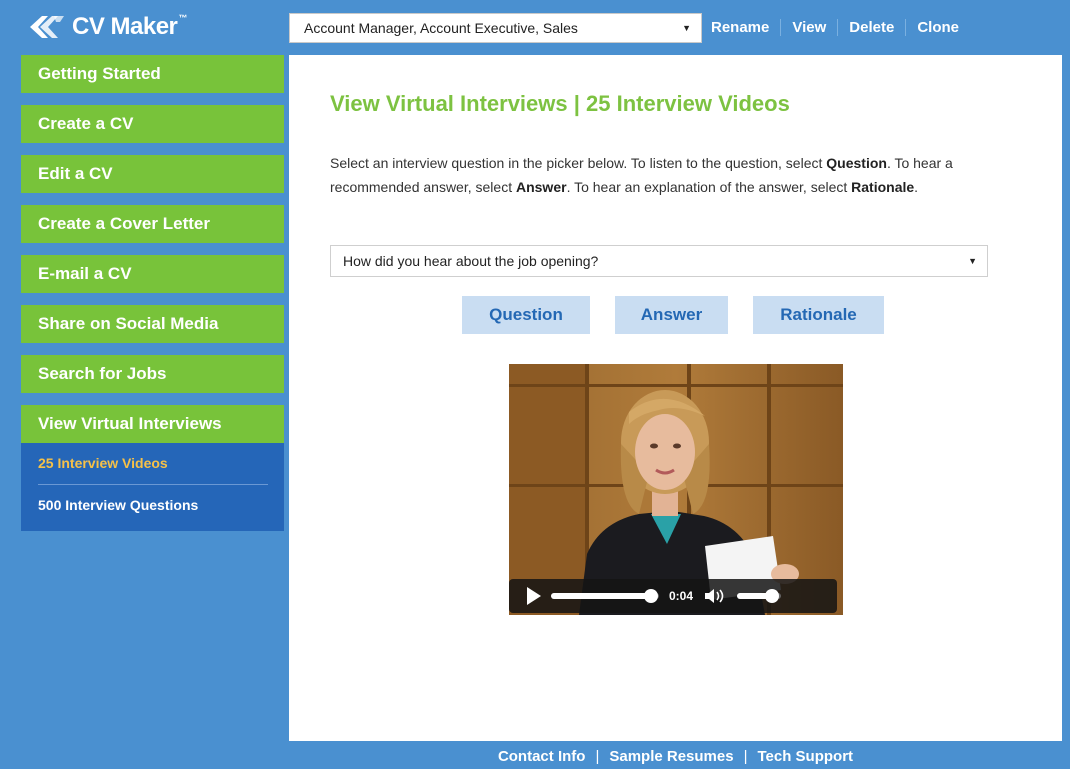  I want to click on interview-video: 0:04, so click(676, 489).